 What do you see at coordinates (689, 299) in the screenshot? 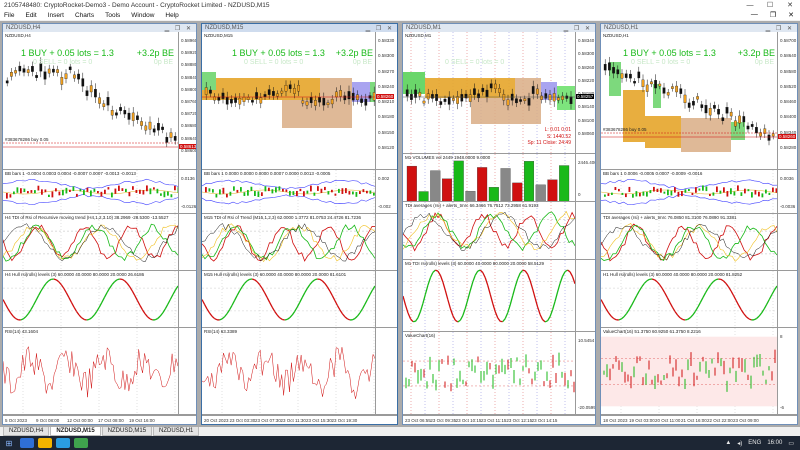
I see `indicator-chart` at bounding box center [689, 299].